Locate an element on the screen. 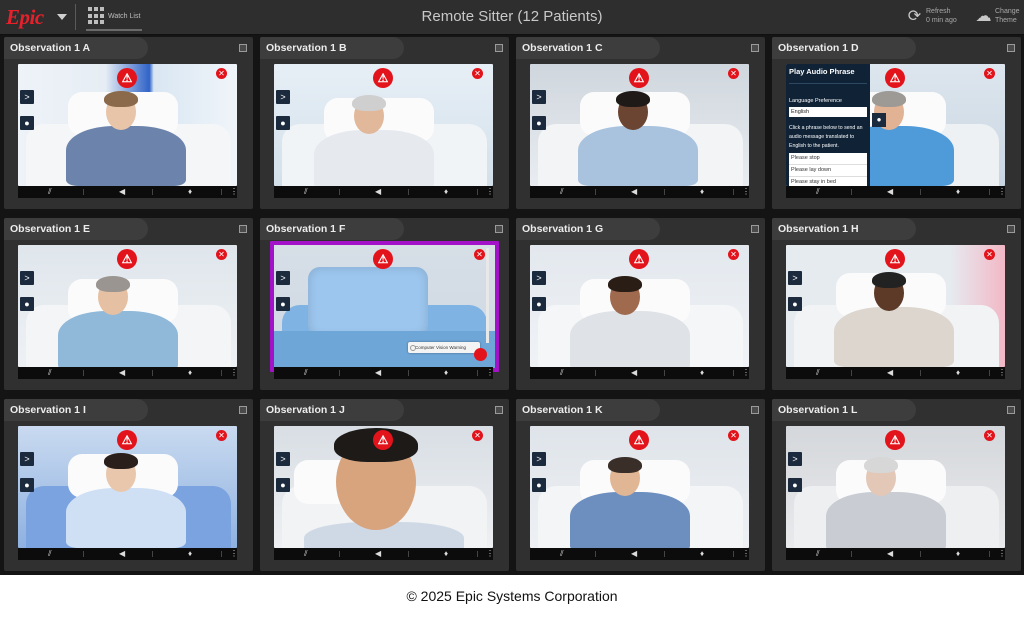 This screenshot has width=1024, height=617. audio-phrase-item: Please lay down is located at coordinates (828, 171).